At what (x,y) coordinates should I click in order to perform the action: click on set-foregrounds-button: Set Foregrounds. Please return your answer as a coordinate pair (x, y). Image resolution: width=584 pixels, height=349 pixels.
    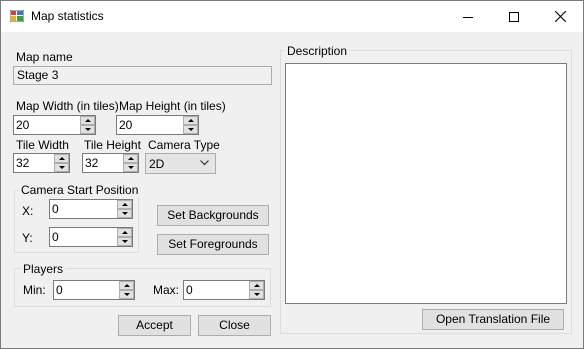
    Looking at the image, I should click on (213, 244).